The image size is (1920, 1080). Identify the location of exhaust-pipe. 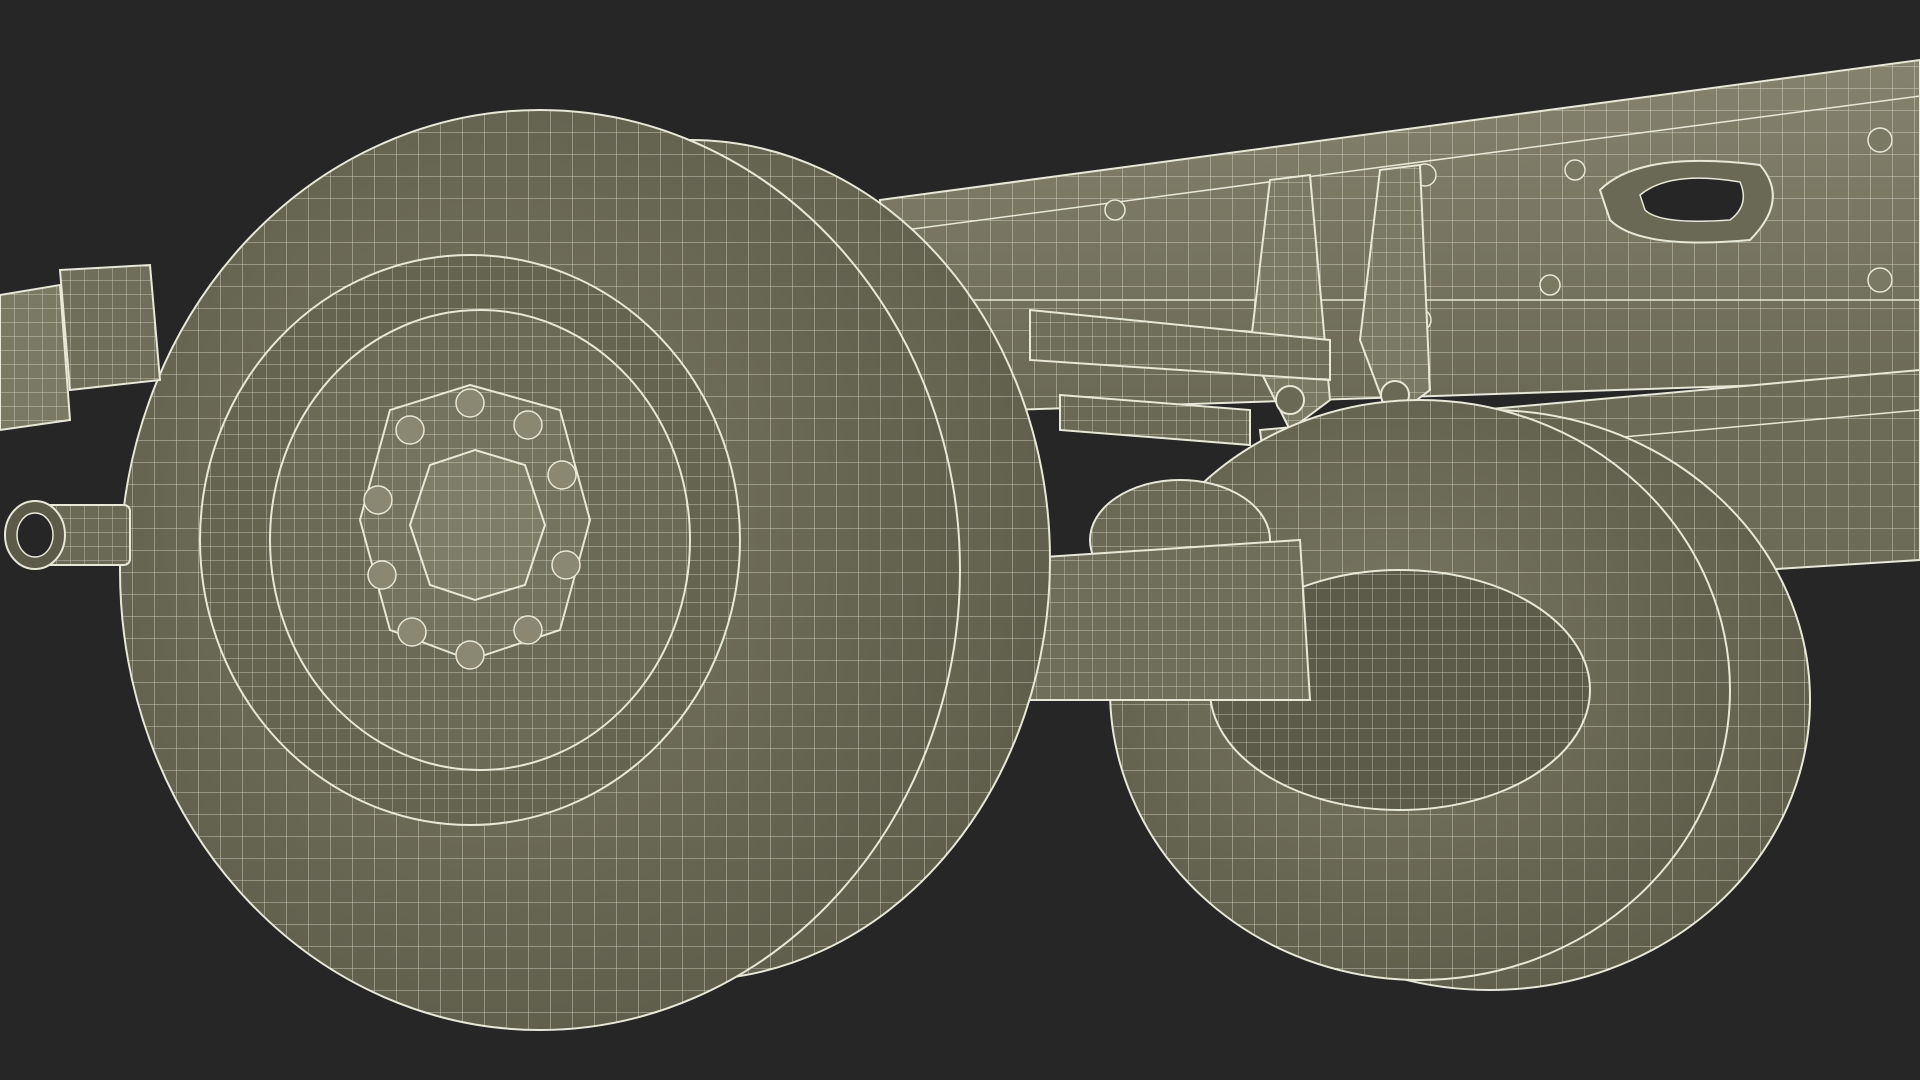
(67, 535).